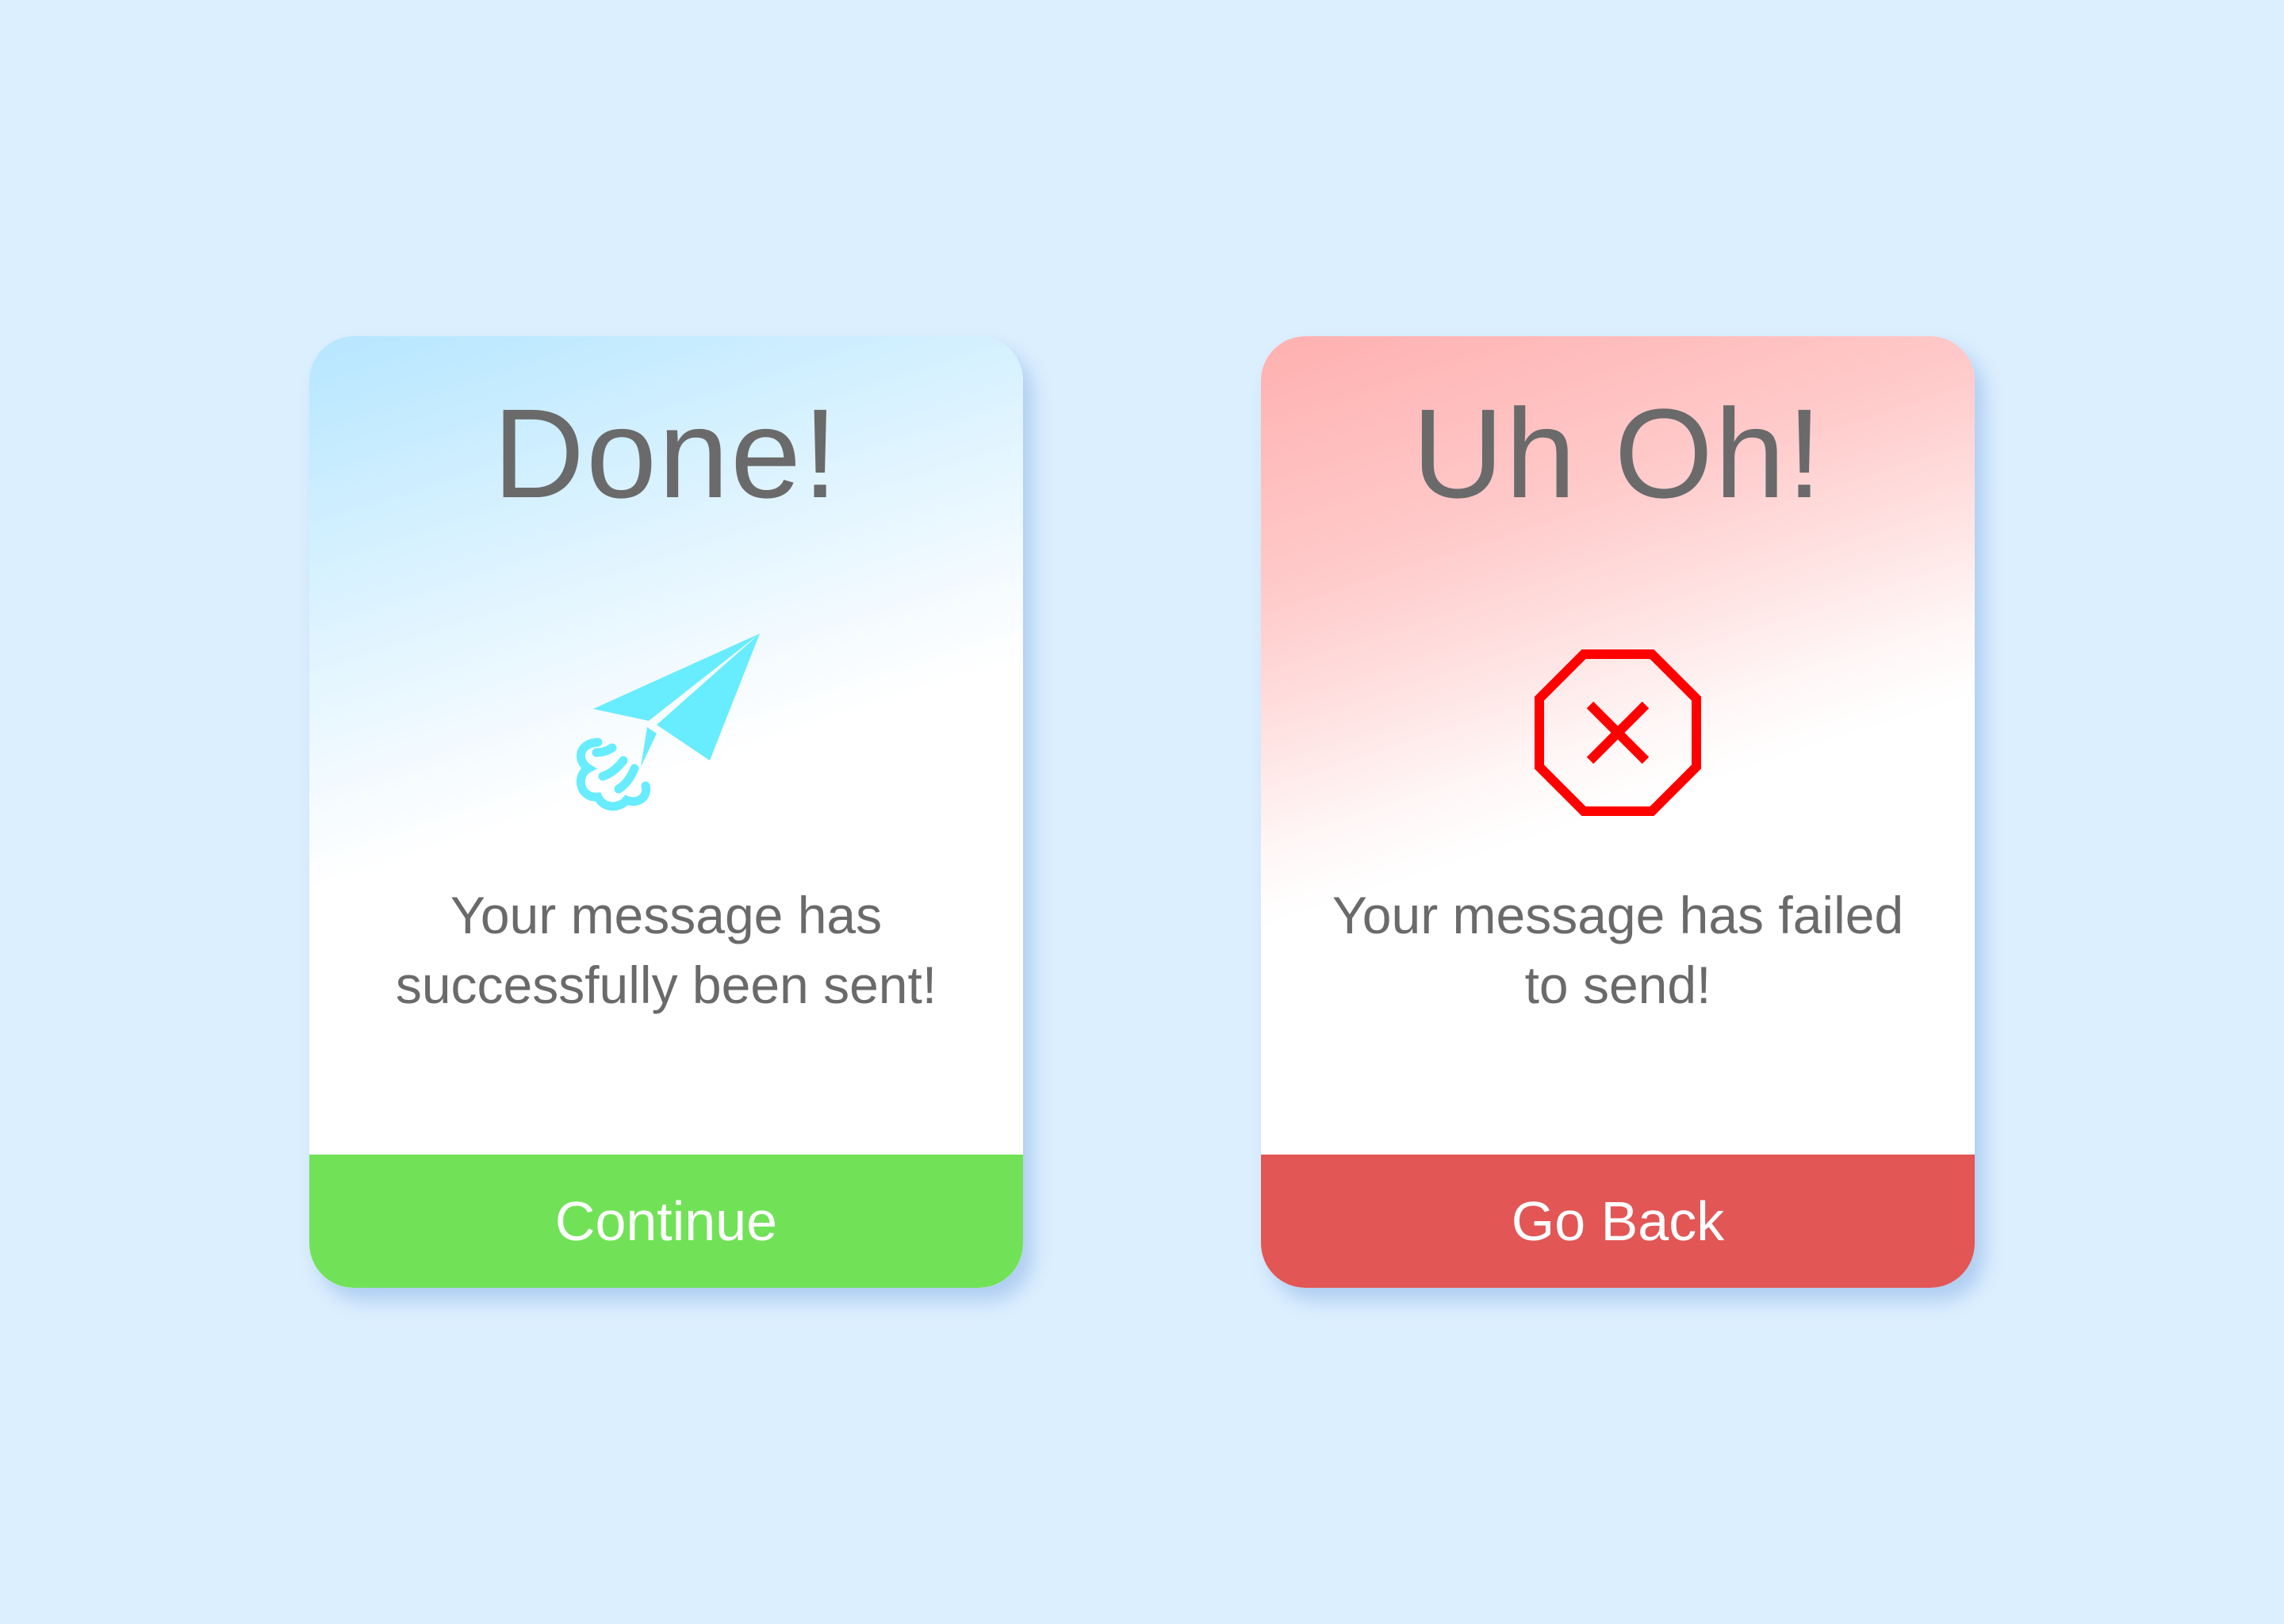 This screenshot has height=1624, width=2284. What do you see at coordinates (1618, 915) in the screenshot?
I see `error-message-line1: Your message has failed` at bounding box center [1618, 915].